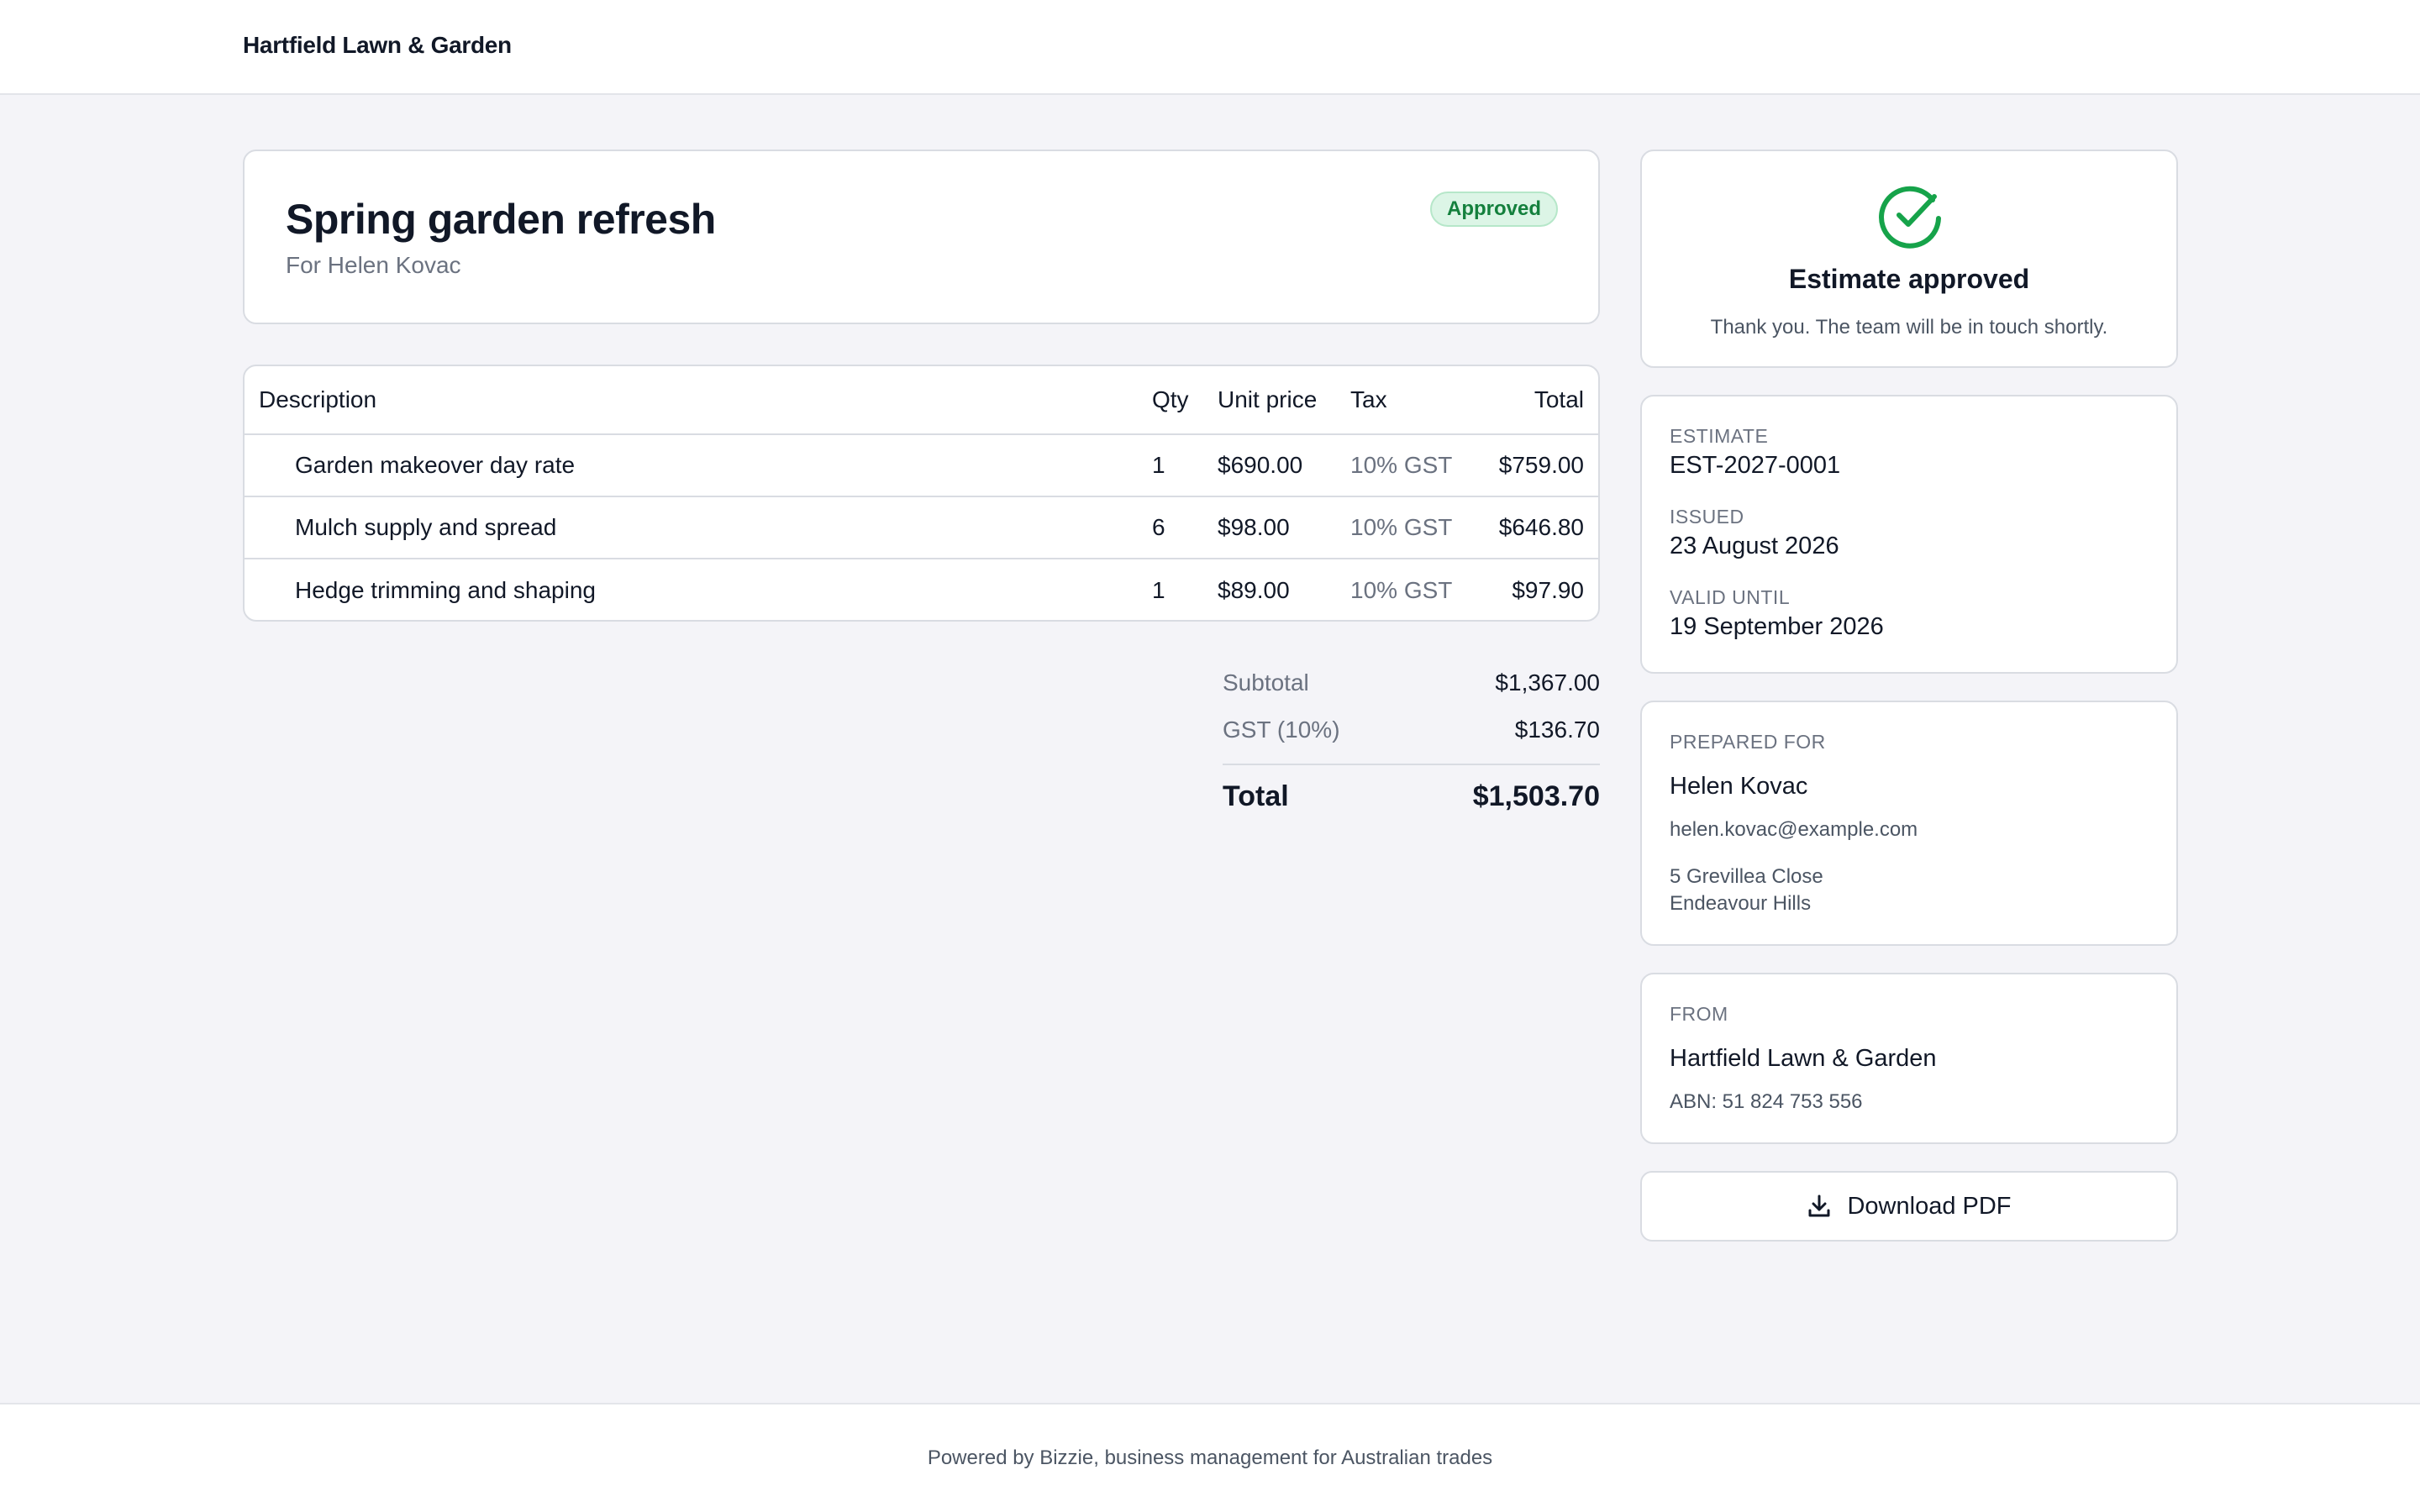 The width and height of the screenshot is (2420, 1512). I want to click on table-header-row: Description Qty Unit price Tax Total, so click(922, 400).